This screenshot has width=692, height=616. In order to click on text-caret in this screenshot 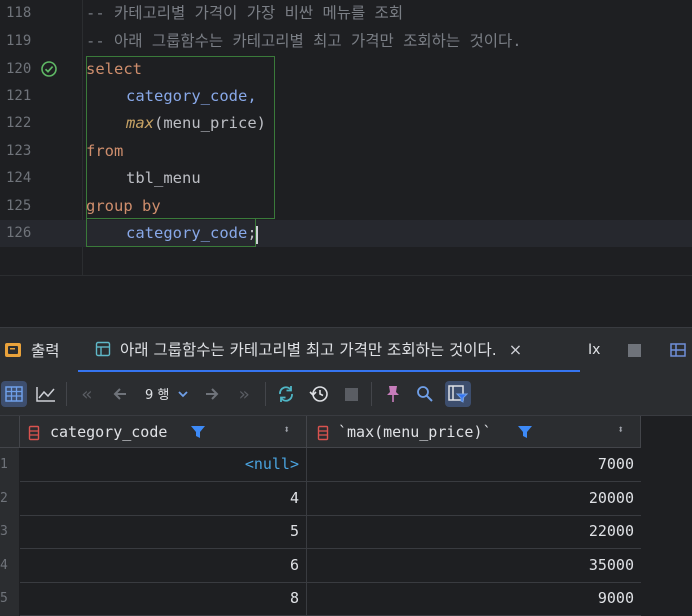, I will do `click(257, 235)`.